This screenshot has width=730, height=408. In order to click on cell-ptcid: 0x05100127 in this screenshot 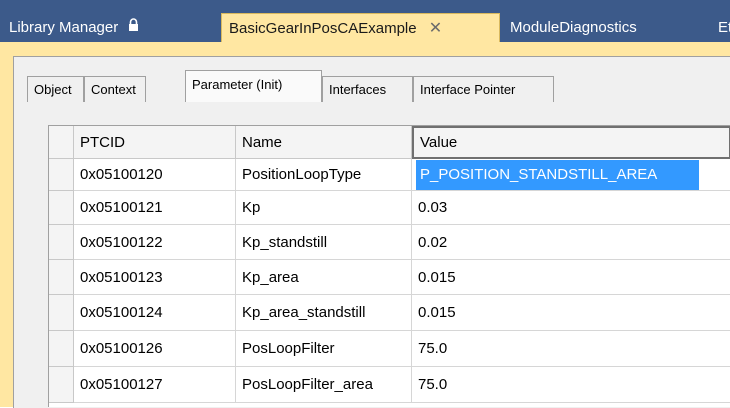, I will do `click(155, 385)`.